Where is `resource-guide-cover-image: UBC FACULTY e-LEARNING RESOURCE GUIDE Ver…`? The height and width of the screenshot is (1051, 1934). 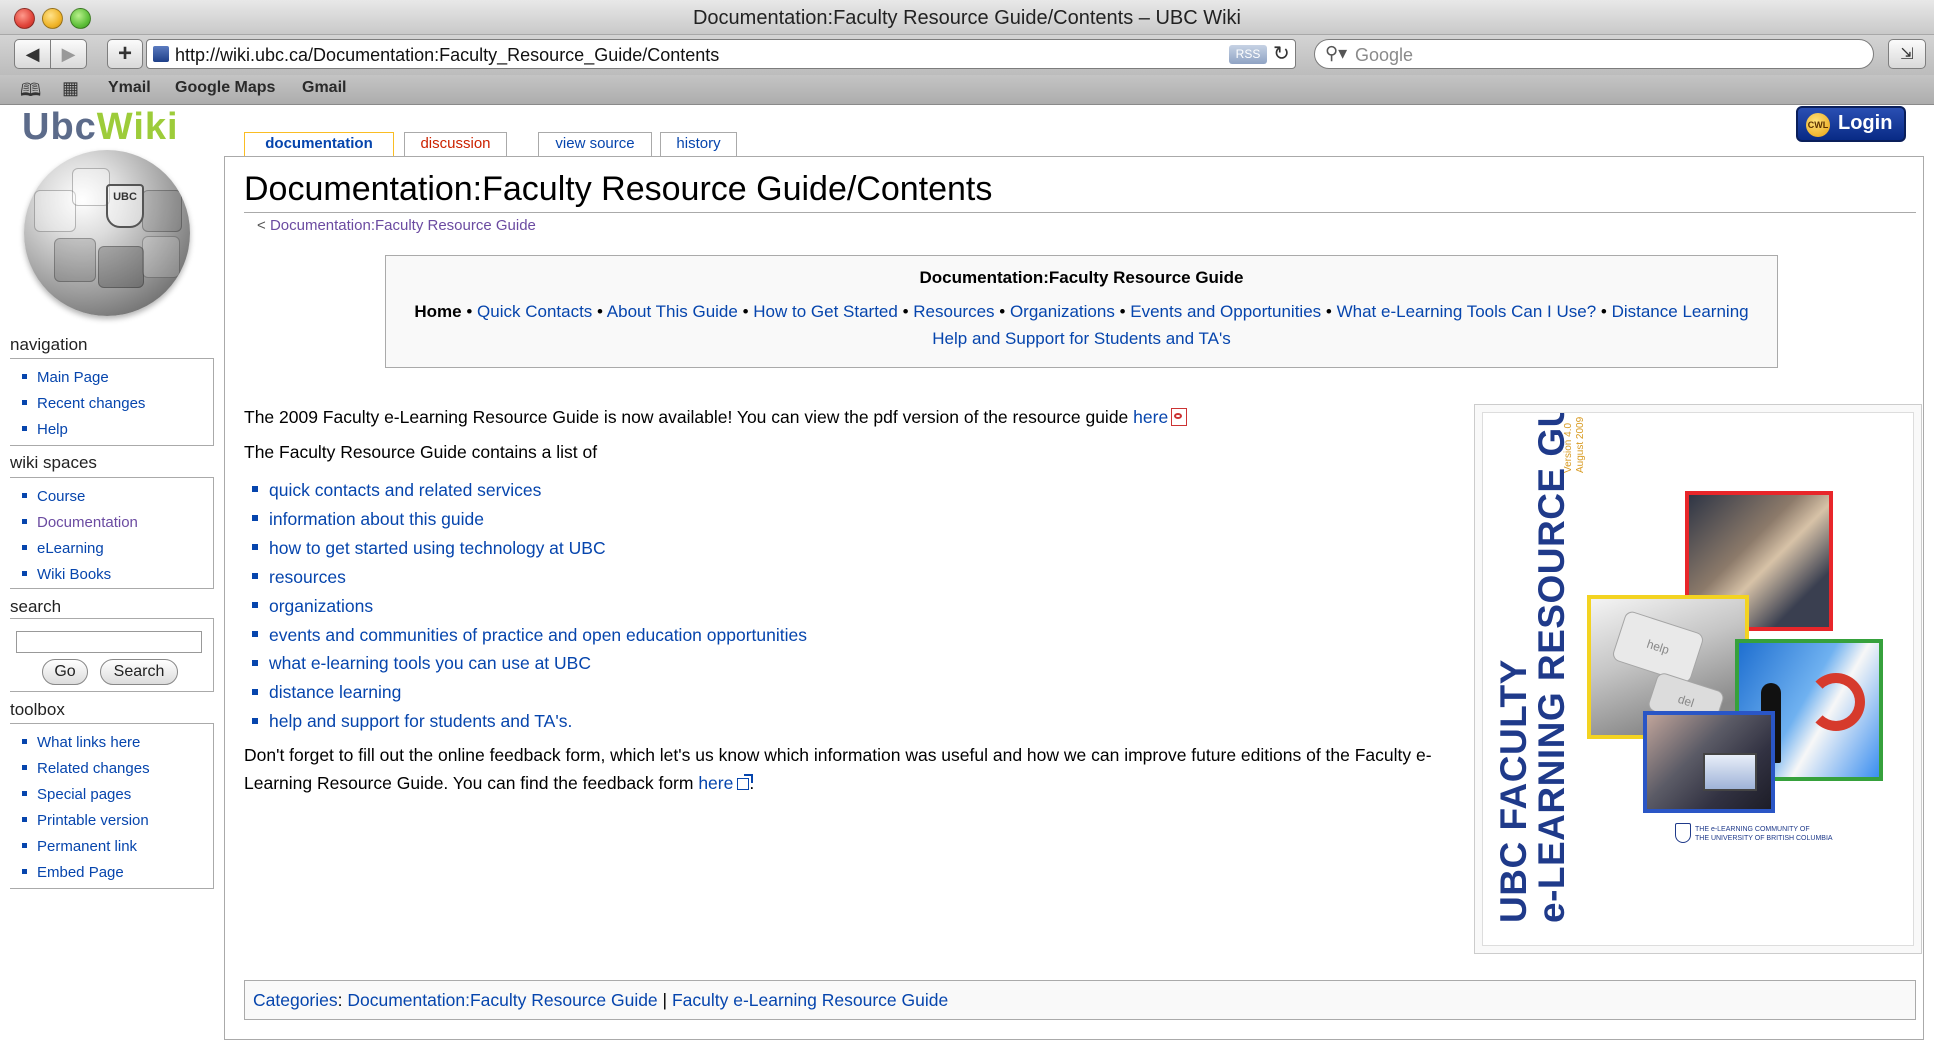
resource-guide-cover-image: UBC FACULTY e-LEARNING RESOURCE GUIDE Ver… is located at coordinates (1698, 679).